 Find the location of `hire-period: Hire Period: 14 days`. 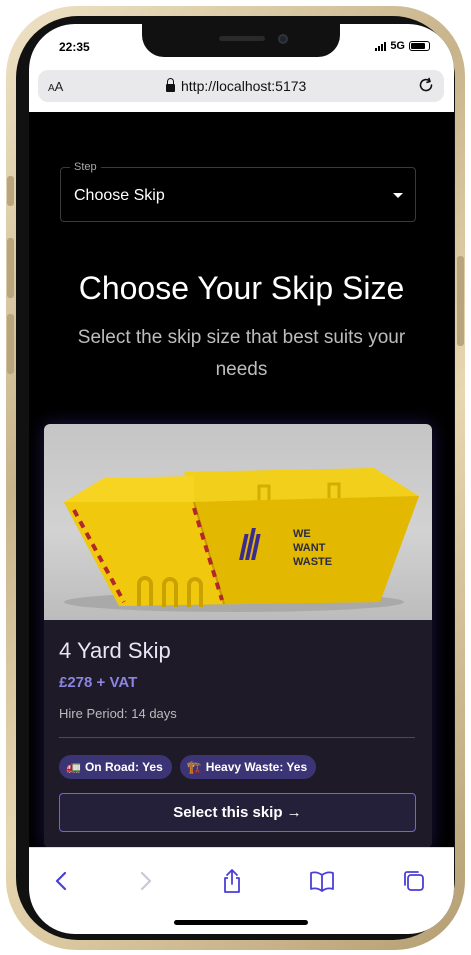

hire-period: Hire Period: 14 days is located at coordinates (118, 713).